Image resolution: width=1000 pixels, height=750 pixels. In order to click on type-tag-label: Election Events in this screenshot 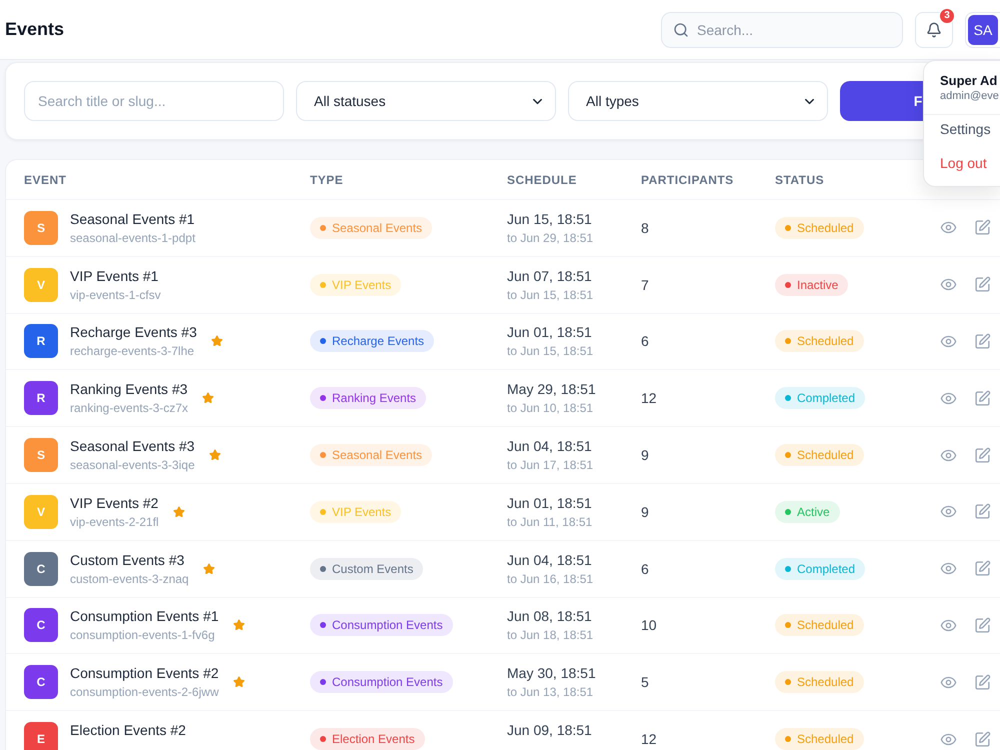, I will do `click(373, 739)`.